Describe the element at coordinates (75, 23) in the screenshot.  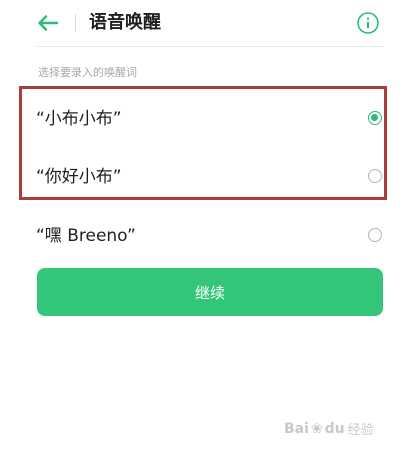
I see `header-divider` at that location.